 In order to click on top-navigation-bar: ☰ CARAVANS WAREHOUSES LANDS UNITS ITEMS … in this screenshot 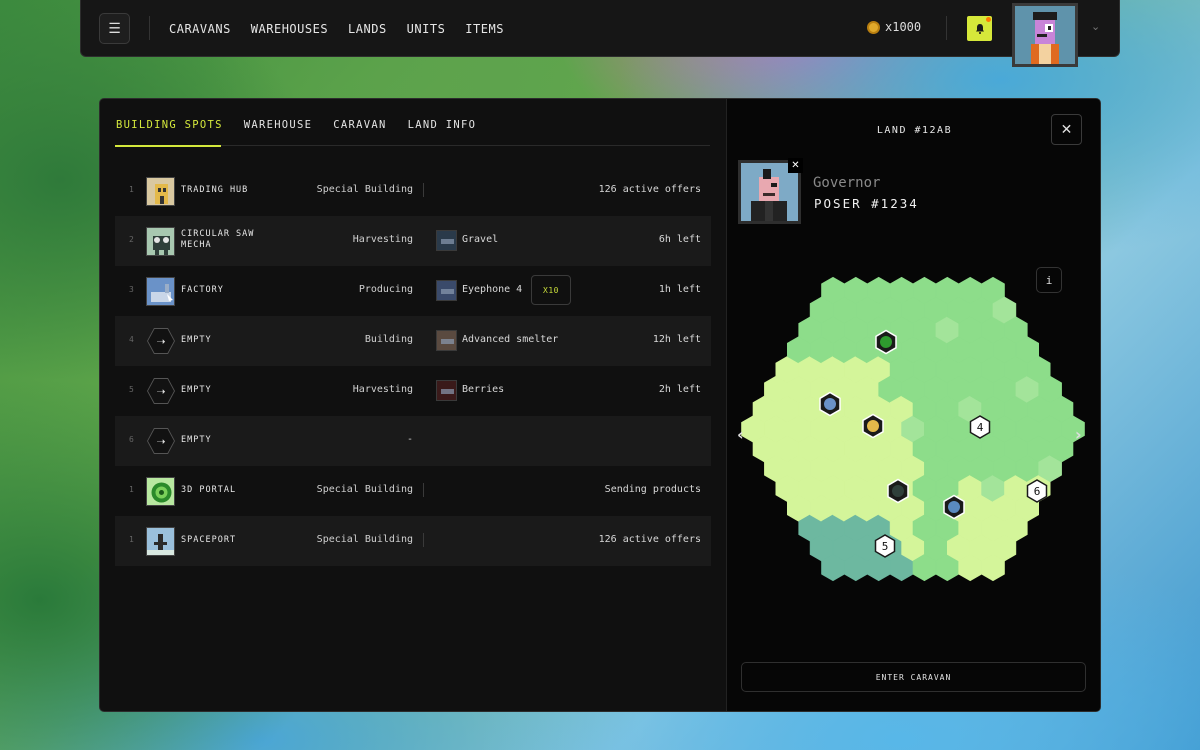, I will do `click(600, 33)`.